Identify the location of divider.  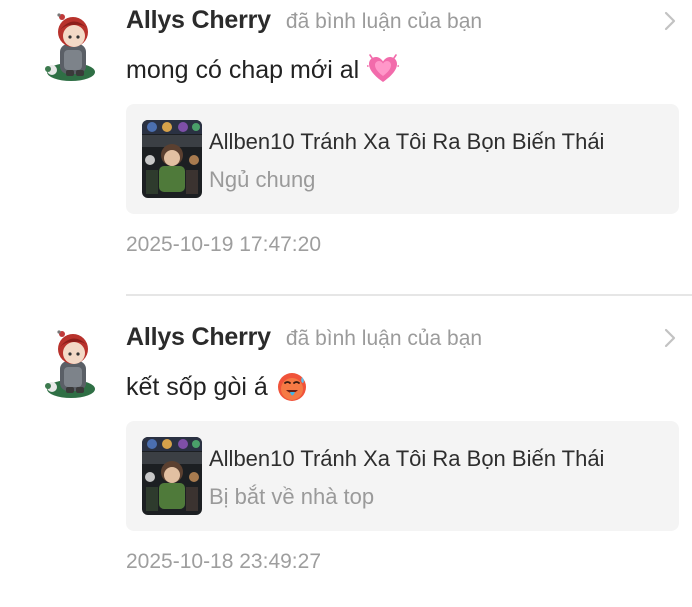
(409, 295).